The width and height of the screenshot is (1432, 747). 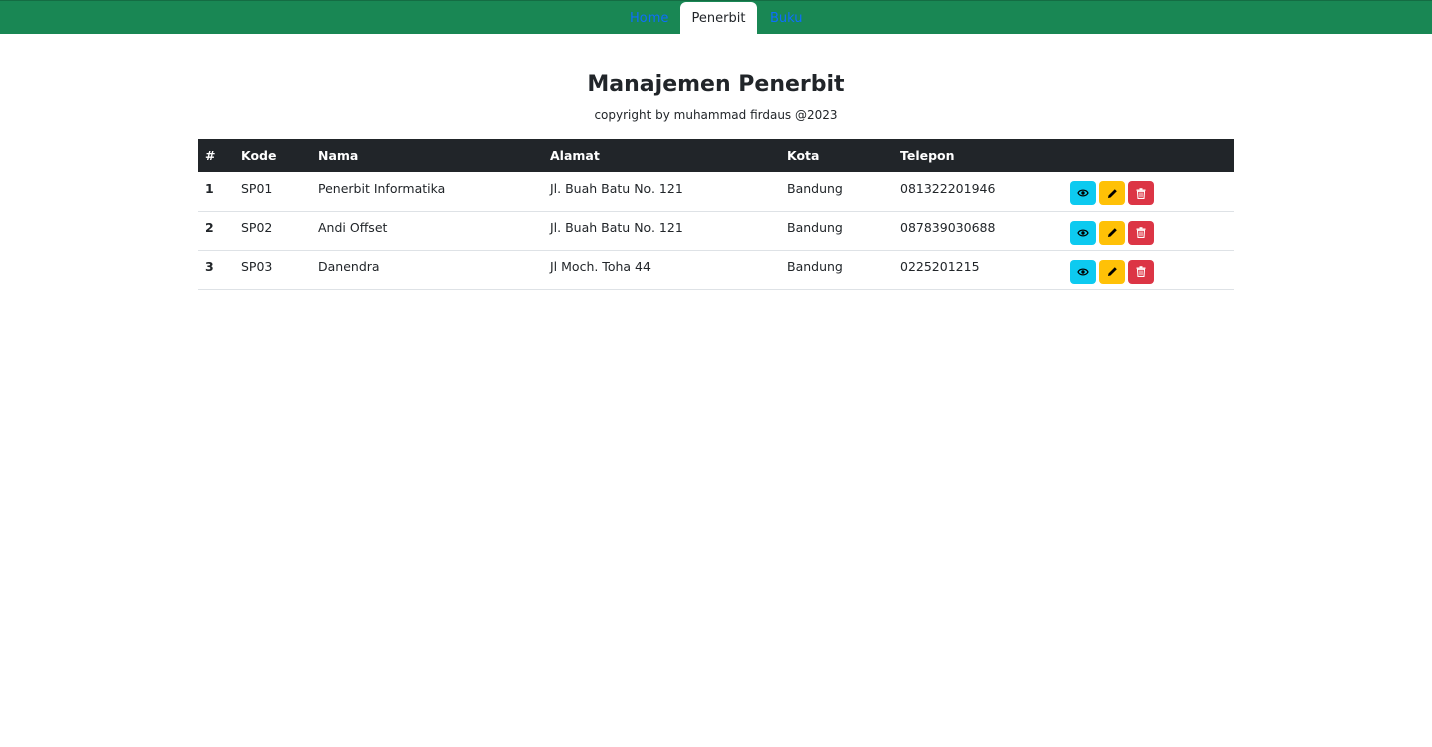 What do you see at coordinates (353, 227) in the screenshot?
I see `publisher-name: Andi Offset` at bounding box center [353, 227].